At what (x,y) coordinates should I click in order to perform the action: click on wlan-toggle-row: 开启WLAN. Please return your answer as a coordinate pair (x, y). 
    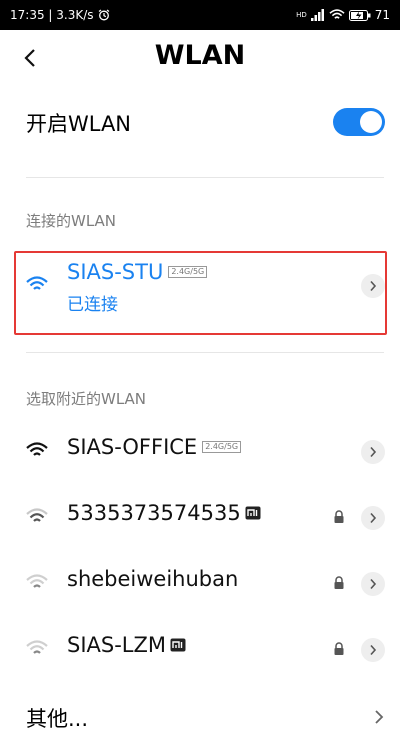
    Looking at the image, I should click on (200, 122).